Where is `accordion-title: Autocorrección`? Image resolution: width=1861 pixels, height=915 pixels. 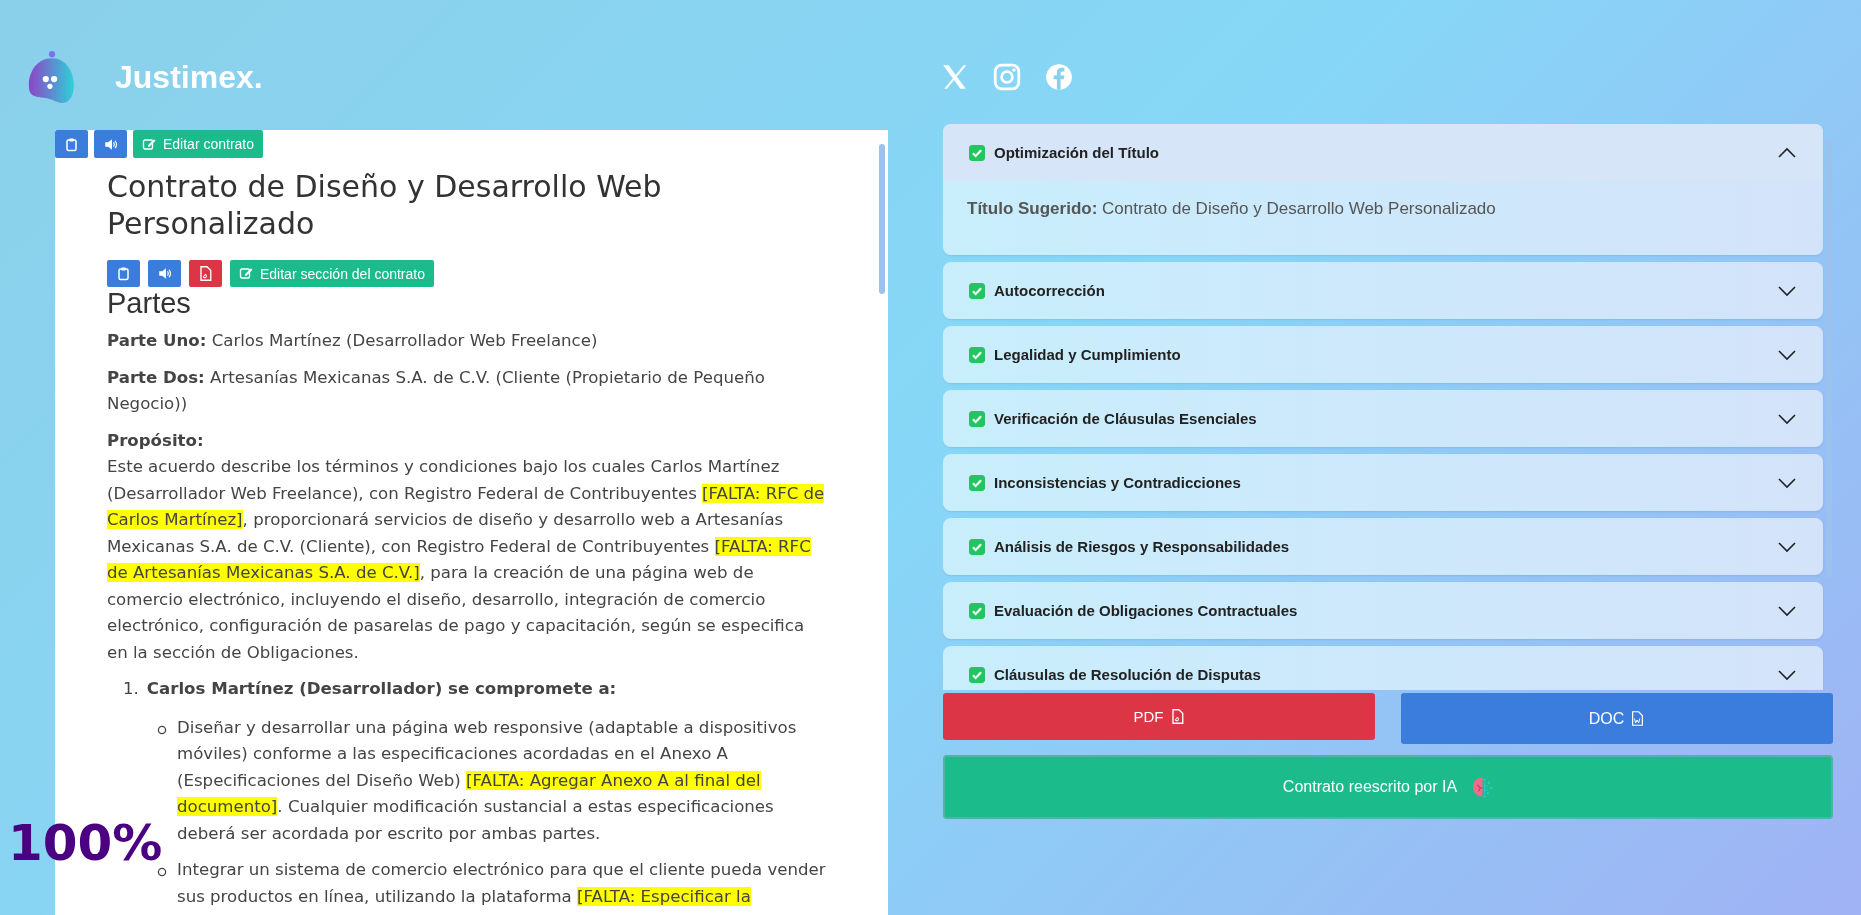 accordion-title: Autocorrección is located at coordinates (1050, 290).